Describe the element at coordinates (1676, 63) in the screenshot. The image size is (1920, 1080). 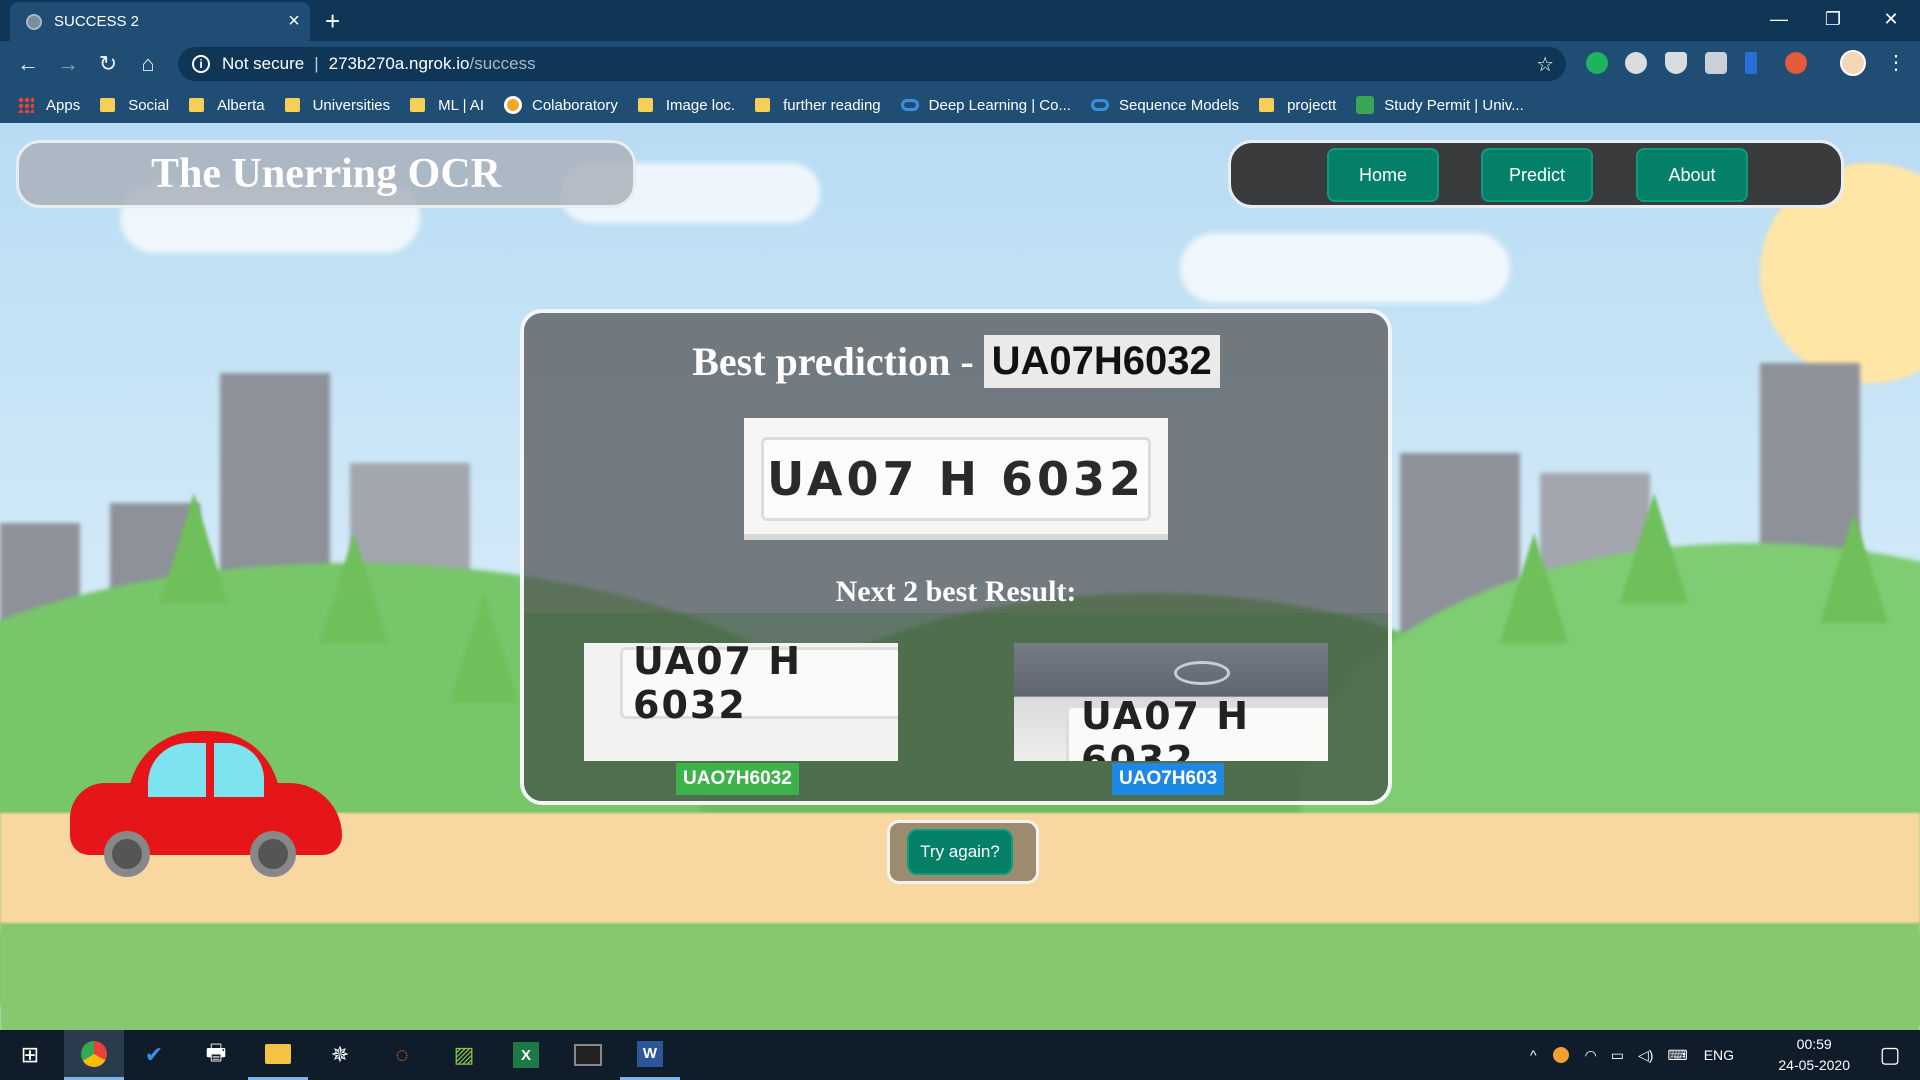
I see `shield-extension-icon` at that location.